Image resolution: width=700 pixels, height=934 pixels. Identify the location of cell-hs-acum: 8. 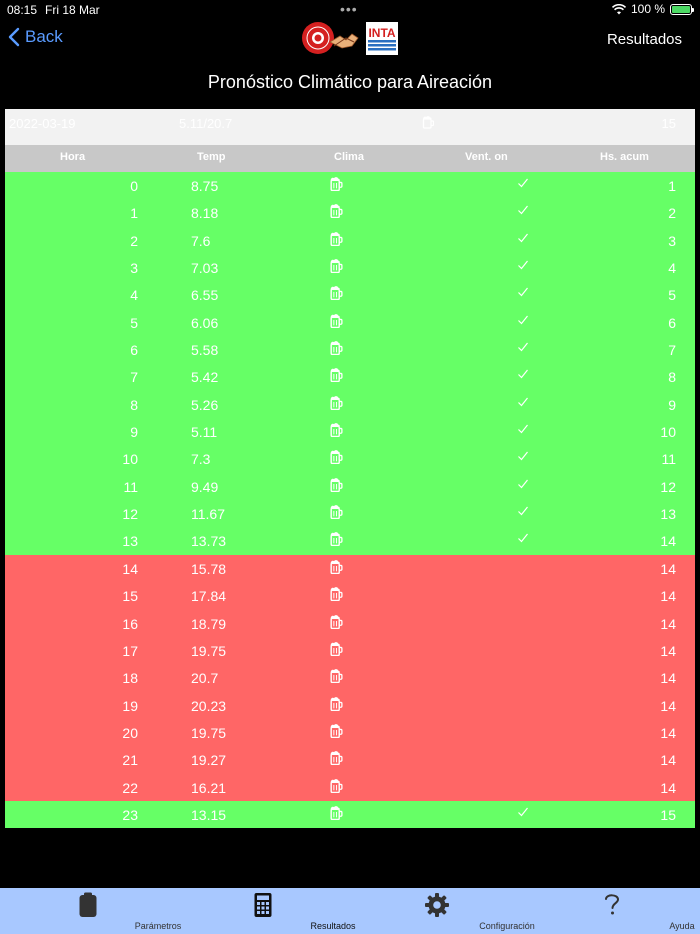
(672, 377).